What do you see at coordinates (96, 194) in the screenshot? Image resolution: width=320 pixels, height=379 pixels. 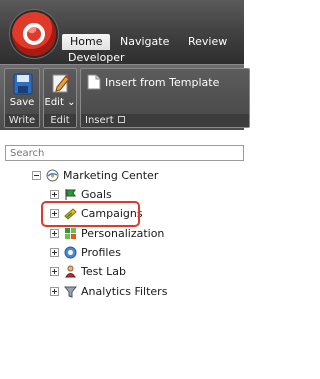 I see `tree-node-label: Goals` at bounding box center [96, 194].